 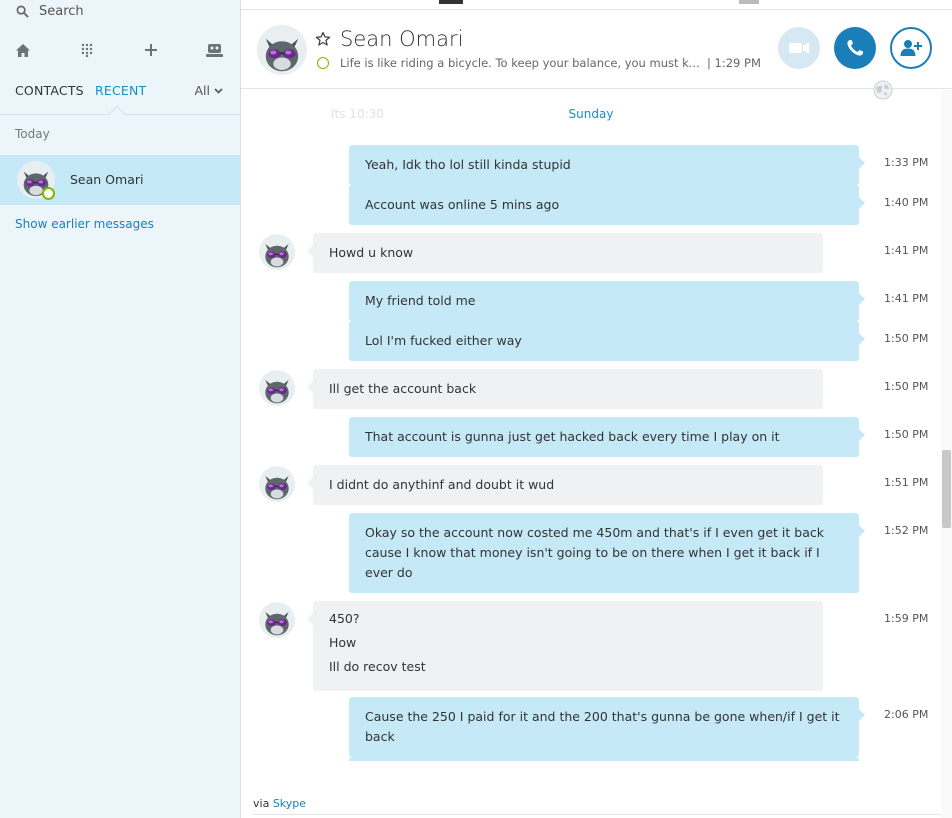 What do you see at coordinates (565, 646) in the screenshot?
I see `incoming-message-bubble: 450? How Ill do recov test` at bounding box center [565, 646].